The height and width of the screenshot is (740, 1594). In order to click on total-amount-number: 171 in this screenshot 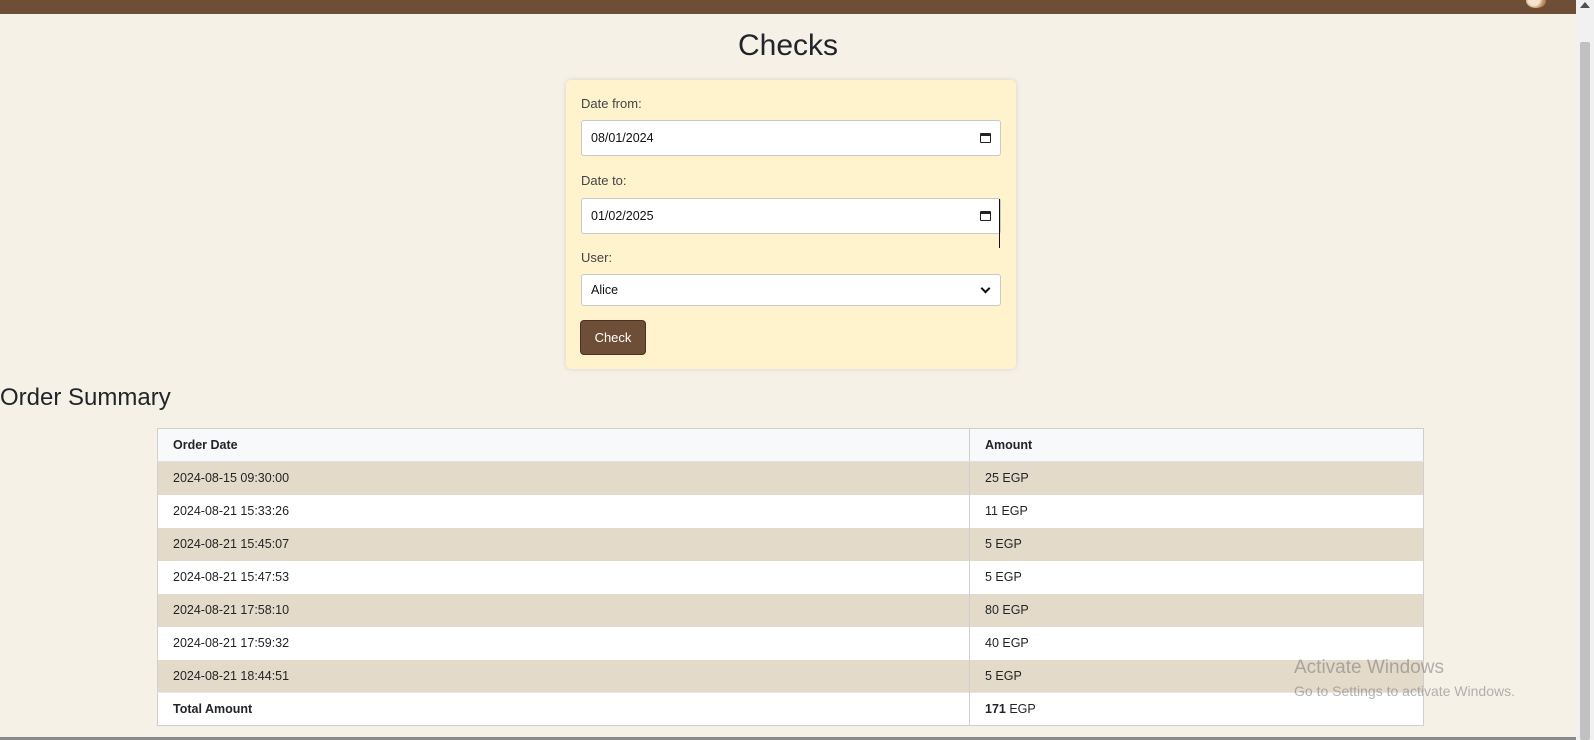, I will do `click(995, 709)`.